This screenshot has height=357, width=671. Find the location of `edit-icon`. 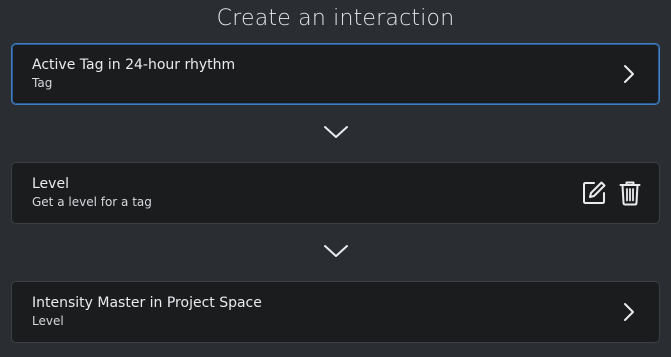

edit-icon is located at coordinates (594, 193).